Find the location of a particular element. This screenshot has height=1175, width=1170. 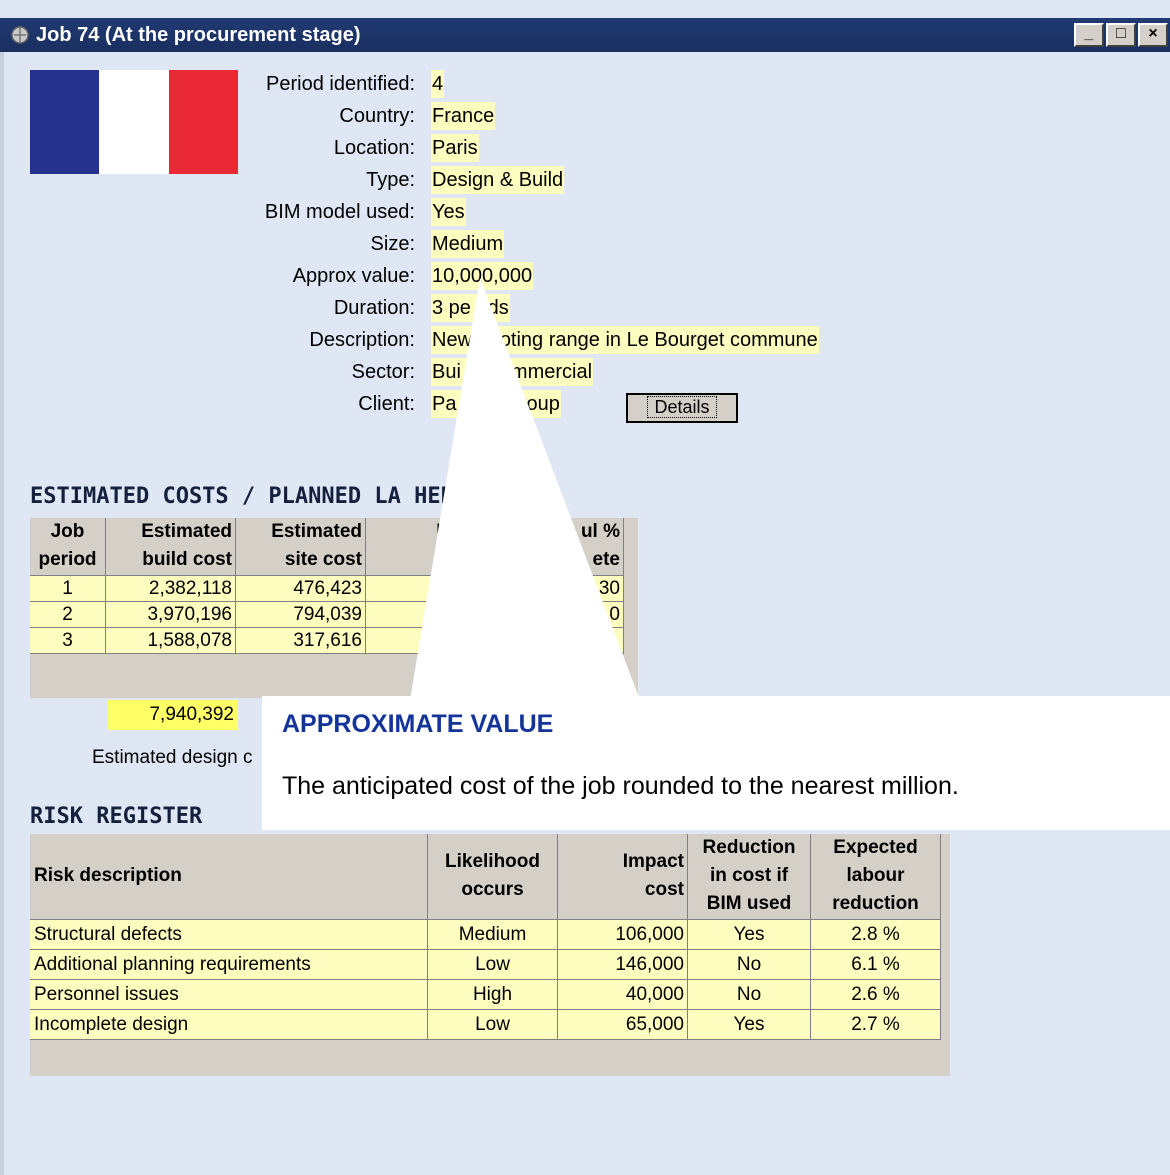

risk-row-3-likelihood: High is located at coordinates (493, 995).